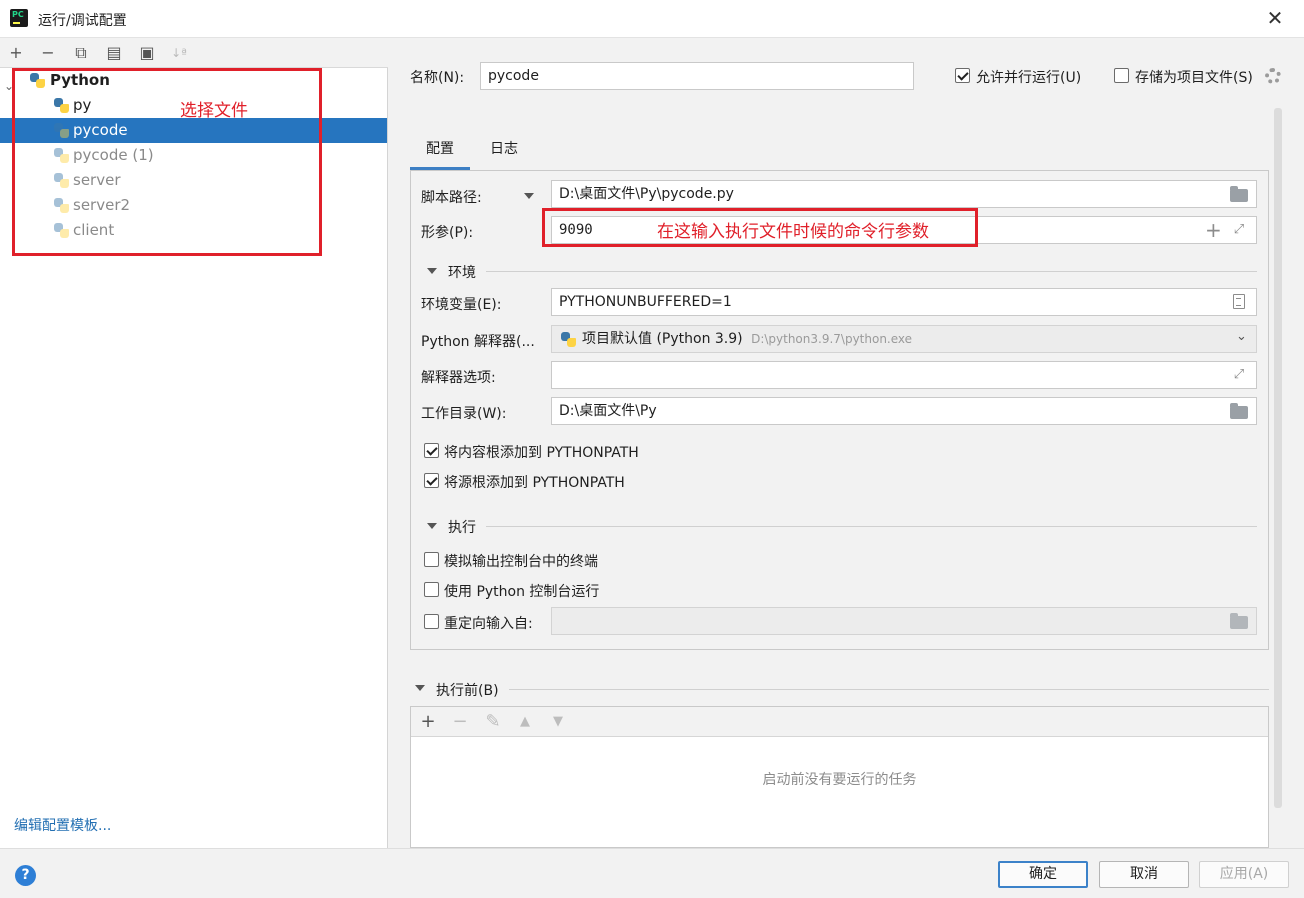 The image size is (1304, 898). I want to click on allow-parallel-checkbox, so click(962, 75).